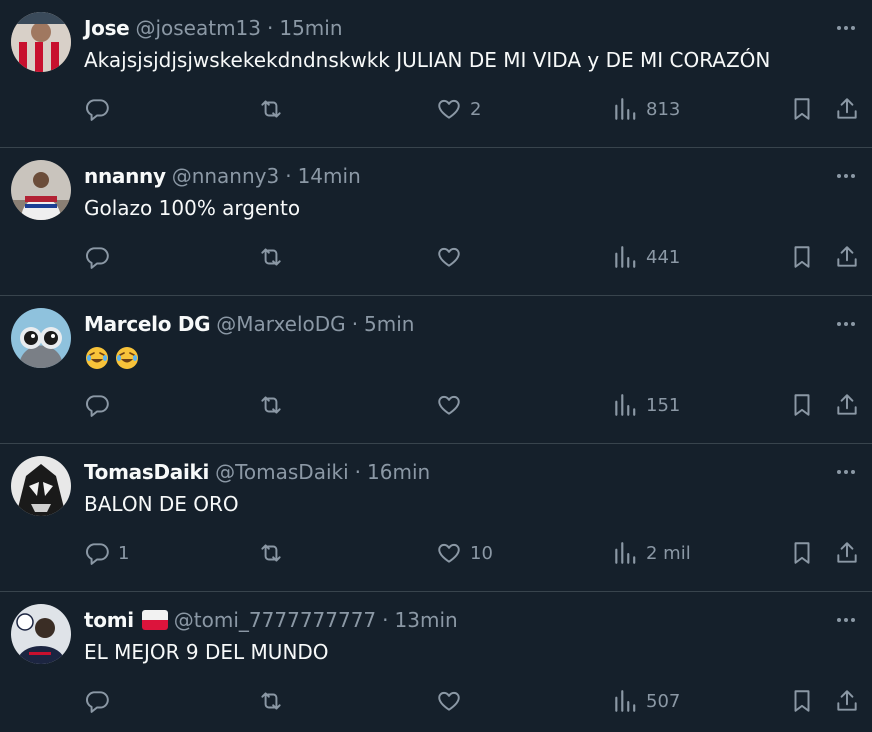  Describe the element at coordinates (668, 553) in the screenshot. I see `view-count: 2 mil` at that location.